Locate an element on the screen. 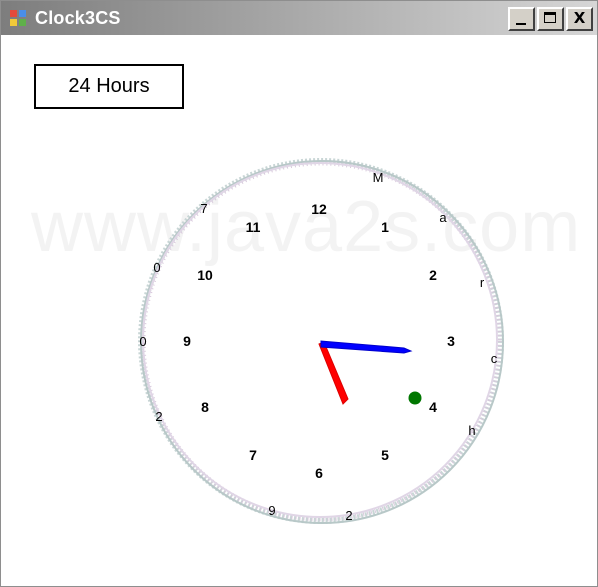  dial-number-5: 5 is located at coordinates (385, 455).